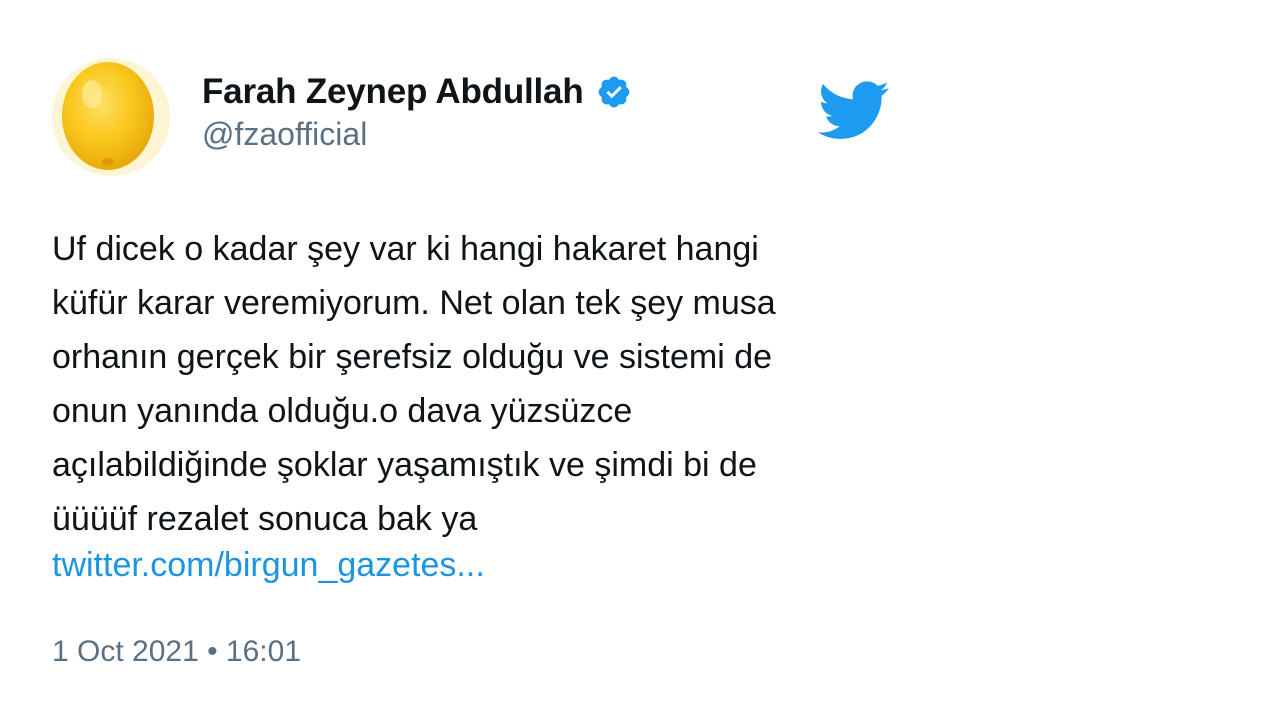 This screenshot has height=720, width=1280. I want to click on author-name-row: Farah Zeynep Abdullah, so click(417, 92).